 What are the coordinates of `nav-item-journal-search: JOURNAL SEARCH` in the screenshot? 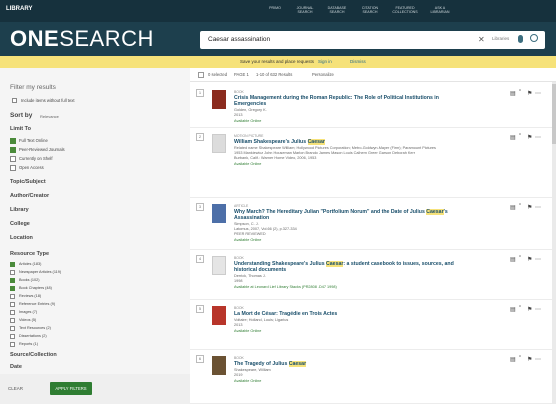 It's located at (305, 10).